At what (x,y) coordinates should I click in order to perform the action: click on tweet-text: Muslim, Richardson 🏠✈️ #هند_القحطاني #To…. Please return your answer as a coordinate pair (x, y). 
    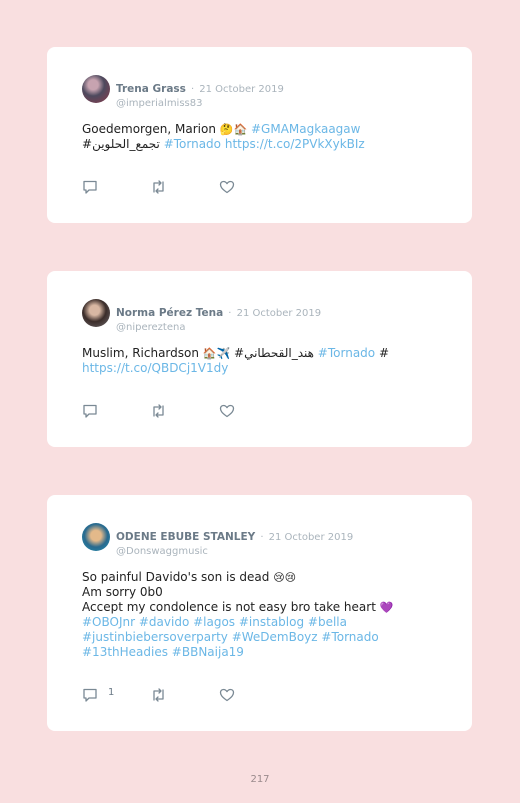
    Looking at the image, I should click on (262, 361).